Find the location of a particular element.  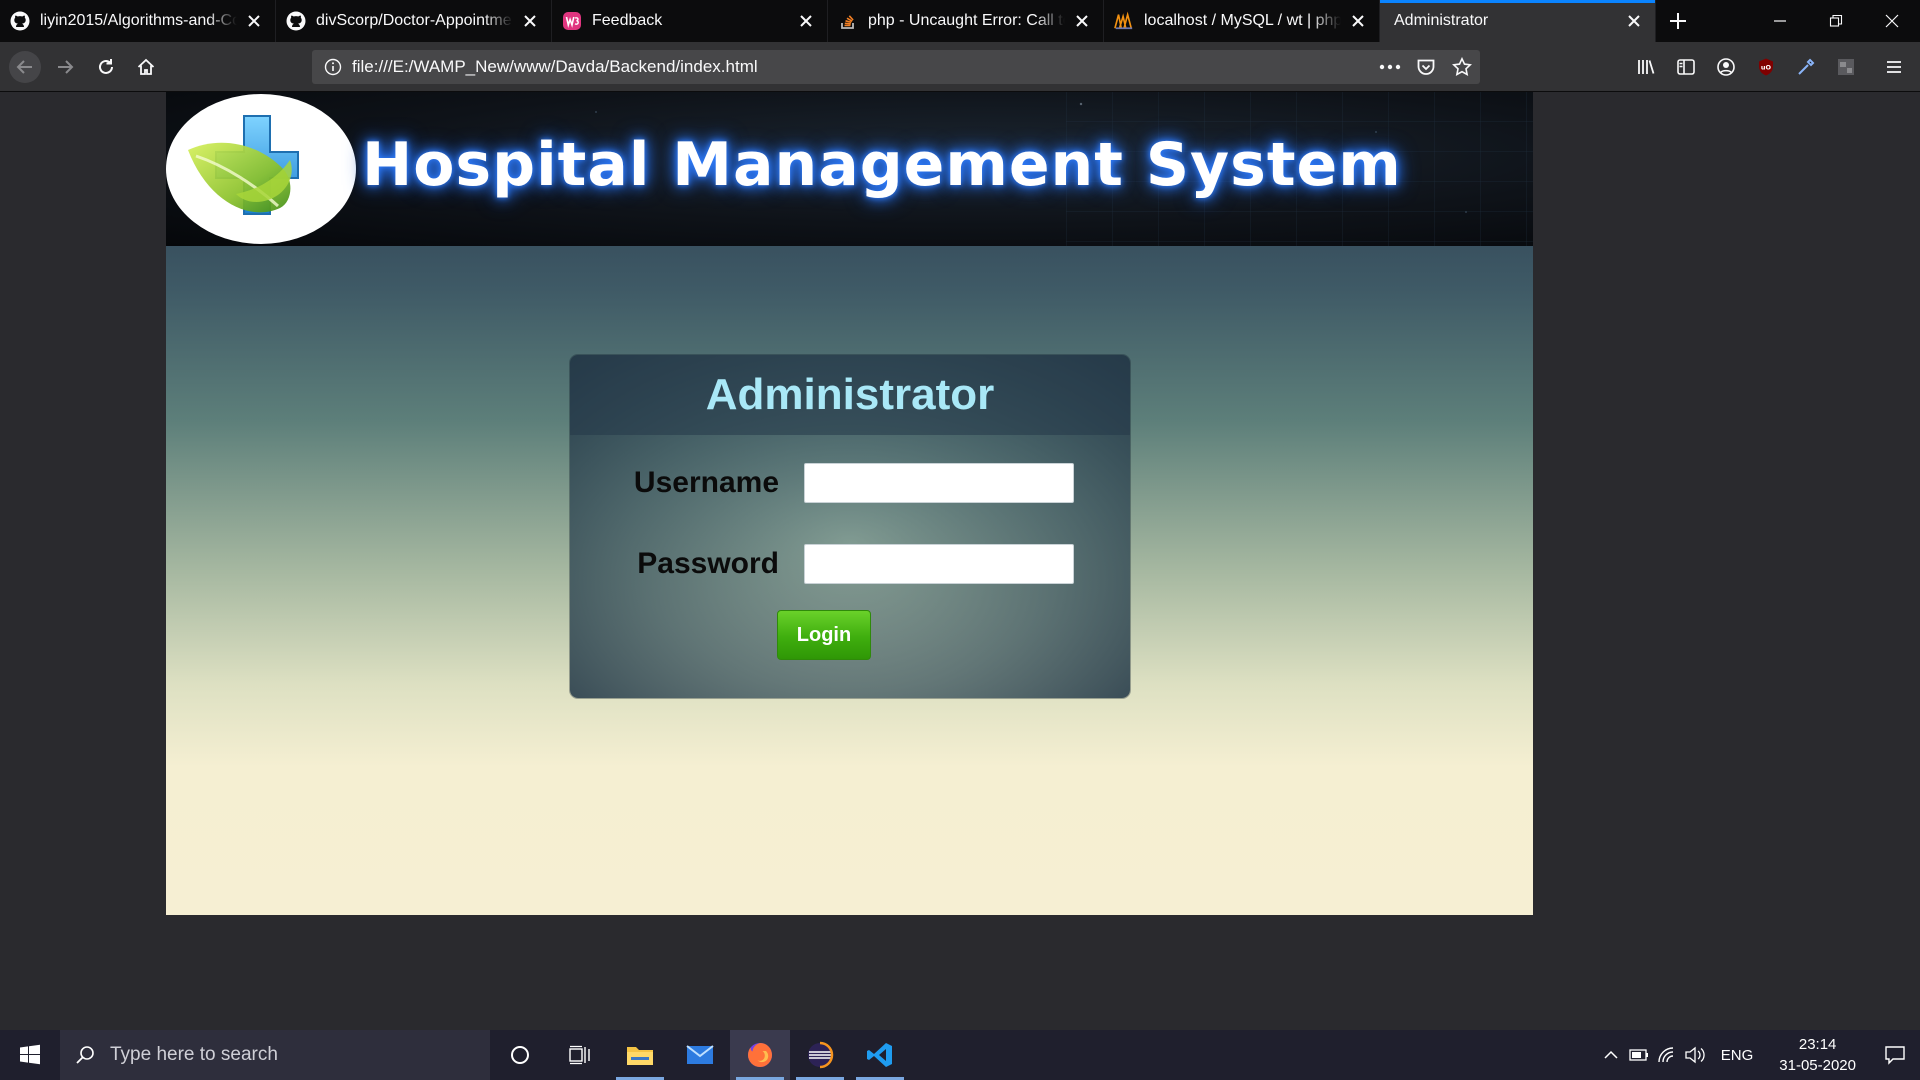

password-input is located at coordinates (939, 564).